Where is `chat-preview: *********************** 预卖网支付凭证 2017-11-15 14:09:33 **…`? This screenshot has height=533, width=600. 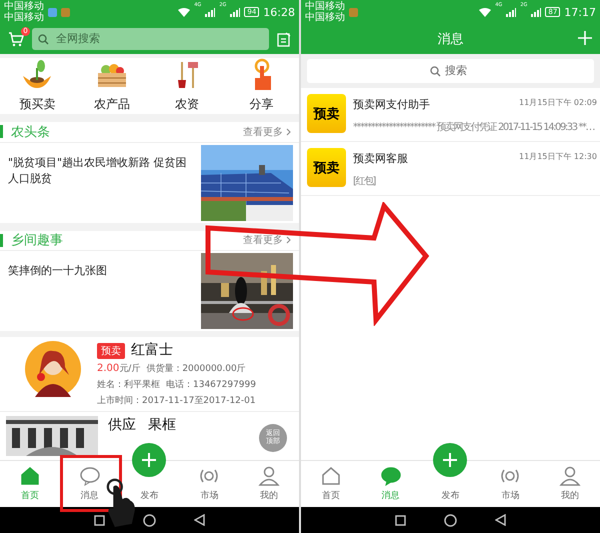 chat-preview: *********************** 预卖网支付凭证 2017-11-15 14:09:33 **… is located at coordinates (473, 127).